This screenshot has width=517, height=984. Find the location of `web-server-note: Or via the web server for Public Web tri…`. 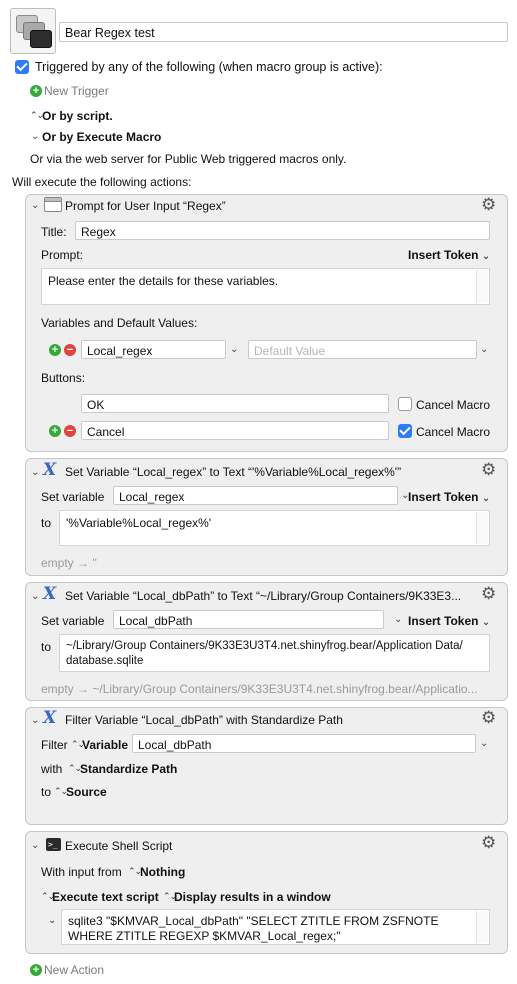

web-server-note: Or via the web server for Public Web tri… is located at coordinates (188, 159).